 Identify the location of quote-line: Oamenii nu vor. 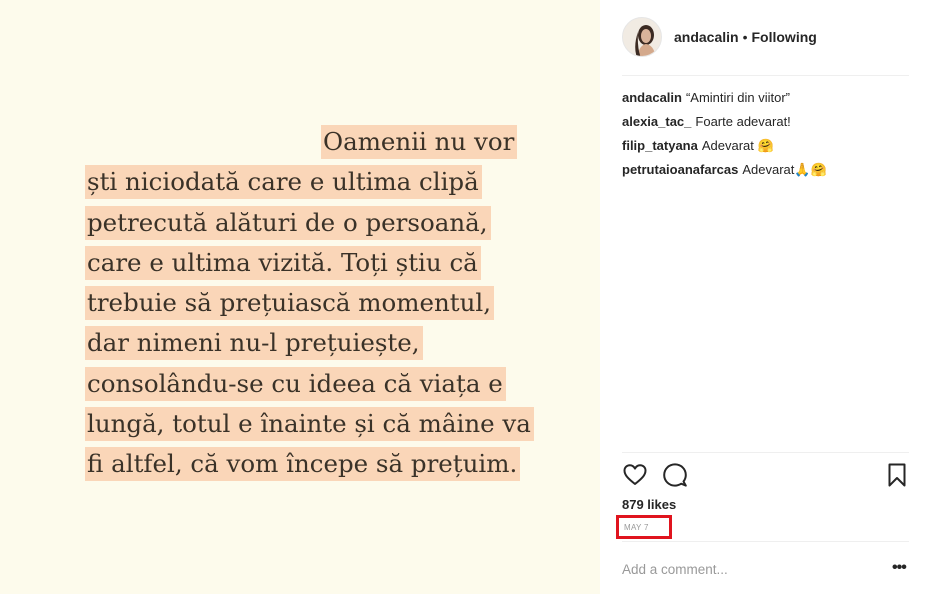
(315, 142).